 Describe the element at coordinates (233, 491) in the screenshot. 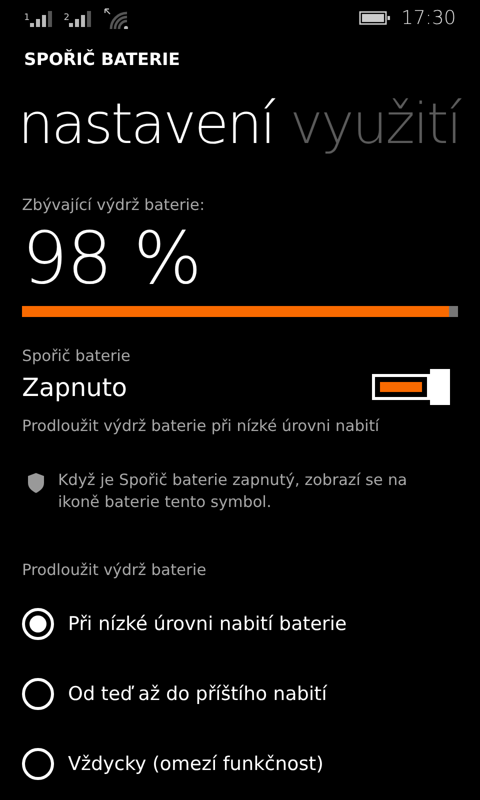

I see `info-text: Když je Spořič baterie zapnutý, zobrazí se na ikoně baterie tento symbol.` at that location.